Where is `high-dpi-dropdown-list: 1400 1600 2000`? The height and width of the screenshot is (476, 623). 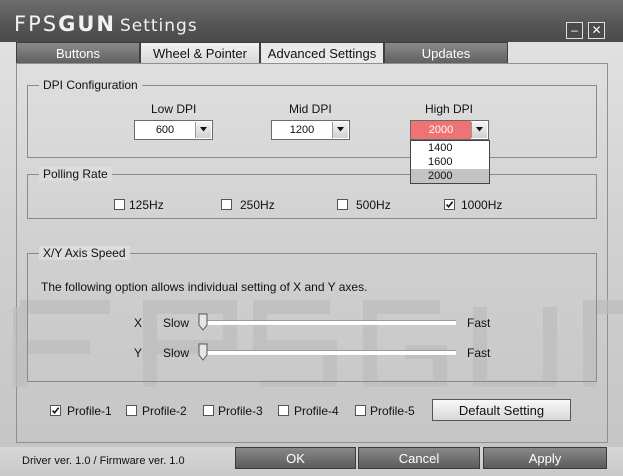
high-dpi-dropdown-list: 1400 1600 2000 is located at coordinates (450, 162).